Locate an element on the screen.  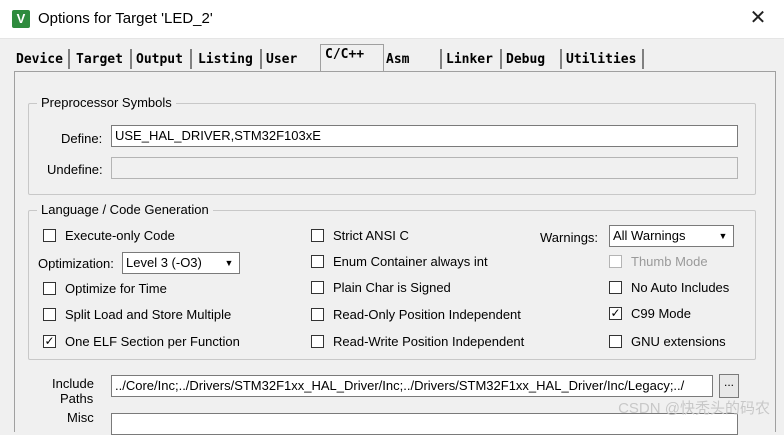
keil-icon: V is located at coordinates (21, 19).